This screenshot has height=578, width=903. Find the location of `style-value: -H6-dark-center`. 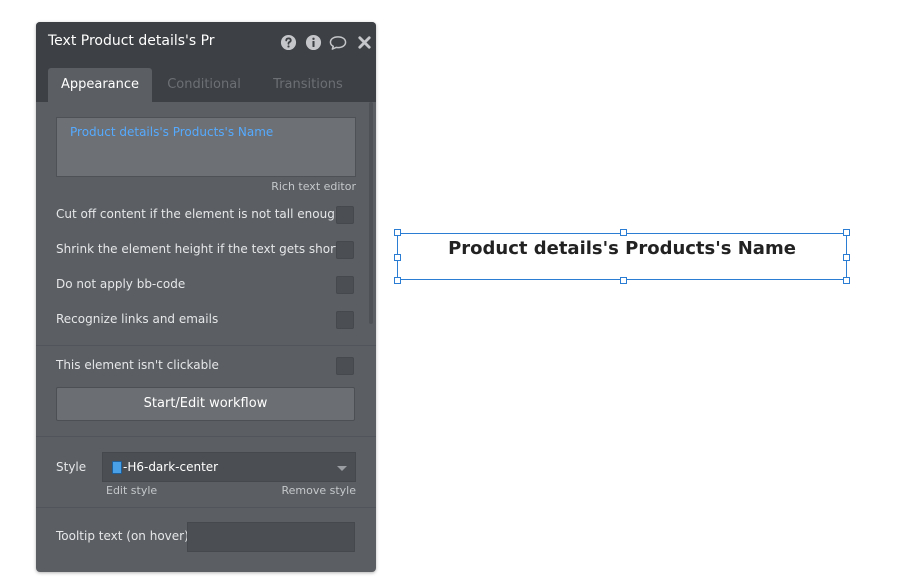

style-value: -H6-dark-center is located at coordinates (171, 467).